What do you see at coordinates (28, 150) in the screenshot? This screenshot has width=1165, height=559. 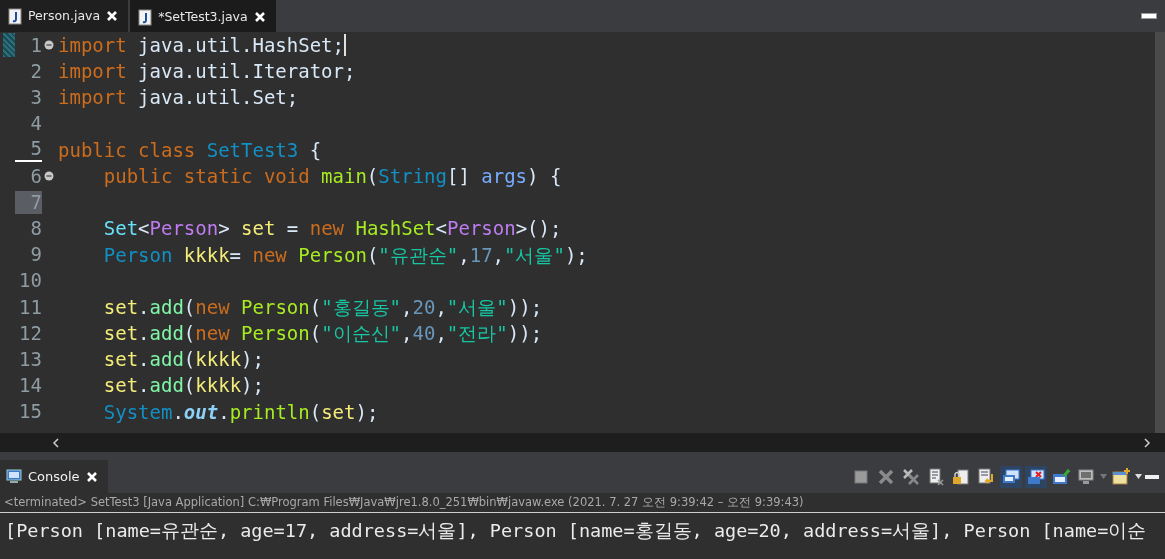 I see `line-number: 5` at bounding box center [28, 150].